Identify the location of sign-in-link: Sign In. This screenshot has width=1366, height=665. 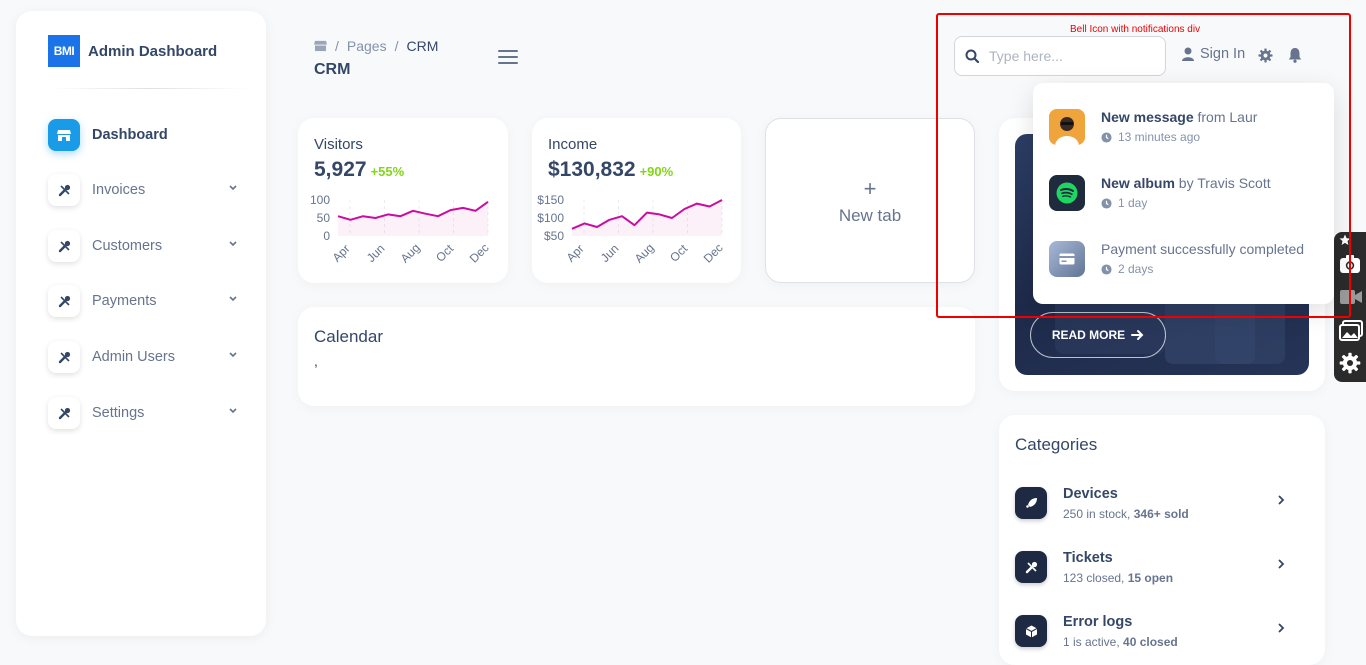
(1213, 54).